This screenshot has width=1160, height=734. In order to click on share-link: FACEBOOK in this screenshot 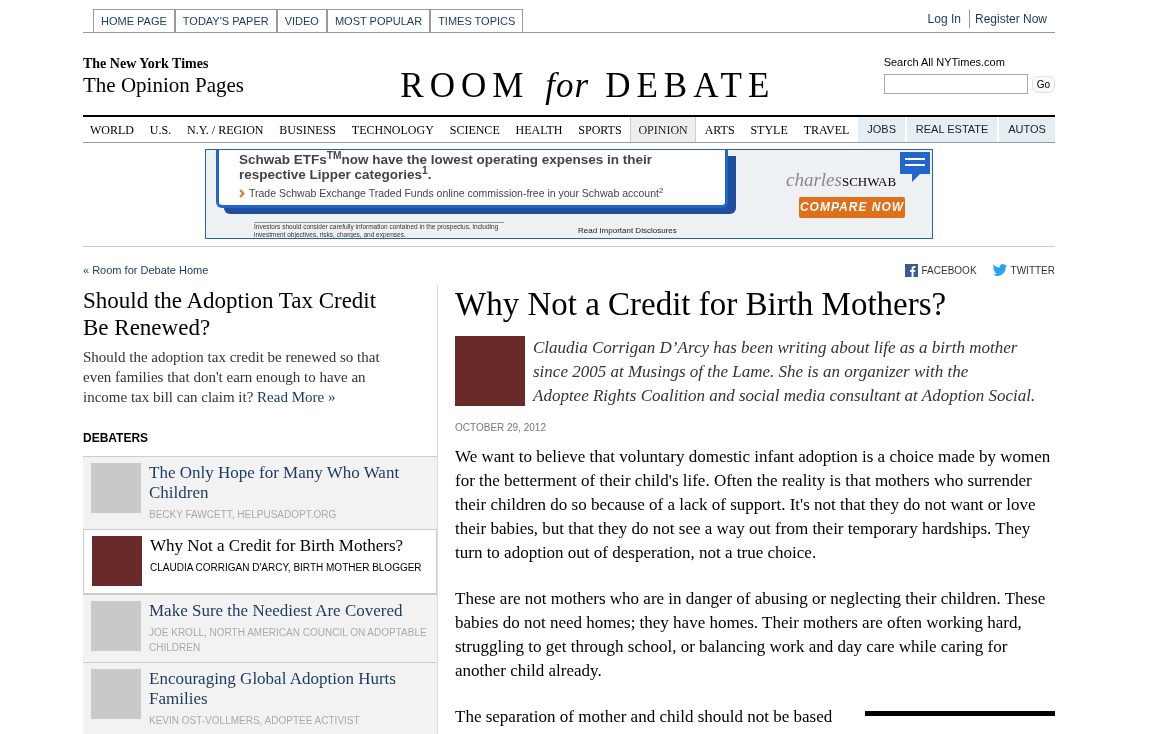, I will do `click(940, 270)`.